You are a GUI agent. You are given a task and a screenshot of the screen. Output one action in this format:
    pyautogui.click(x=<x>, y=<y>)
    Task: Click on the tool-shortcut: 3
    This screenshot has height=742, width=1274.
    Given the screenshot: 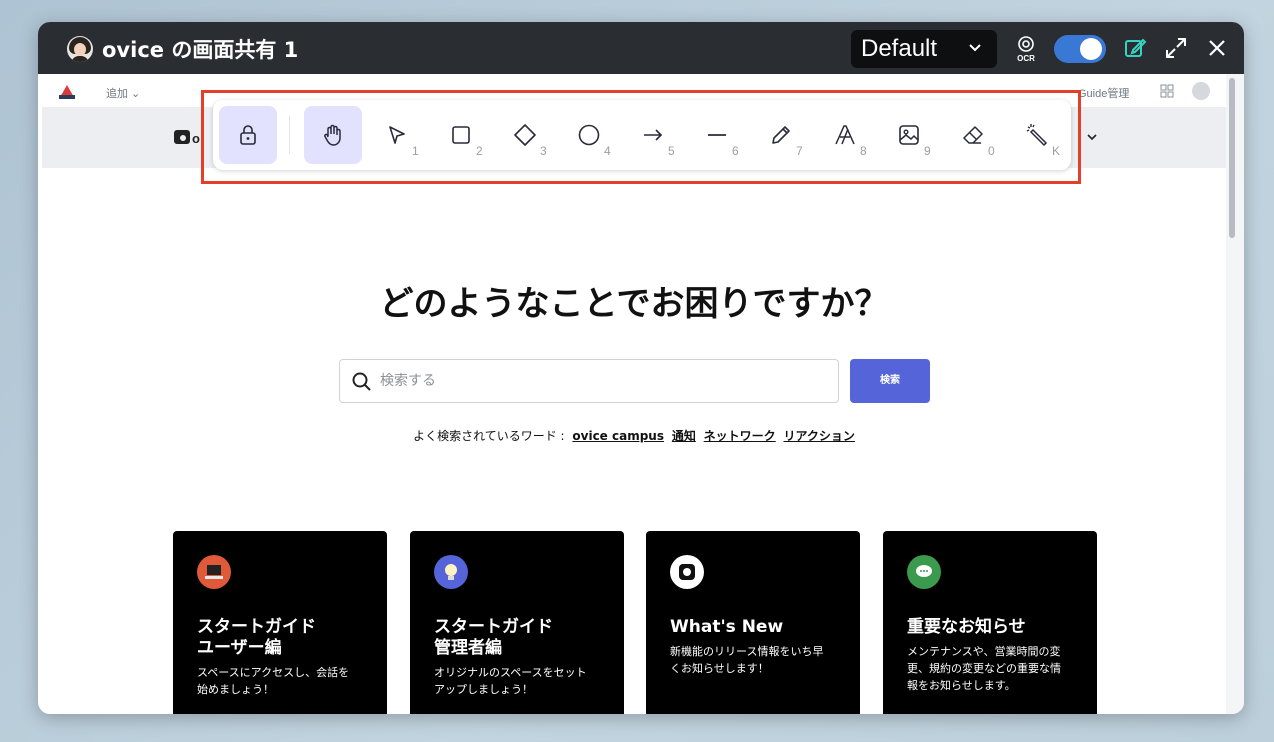 What is the action you would take?
    pyautogui.click(x=543, y=151)
    